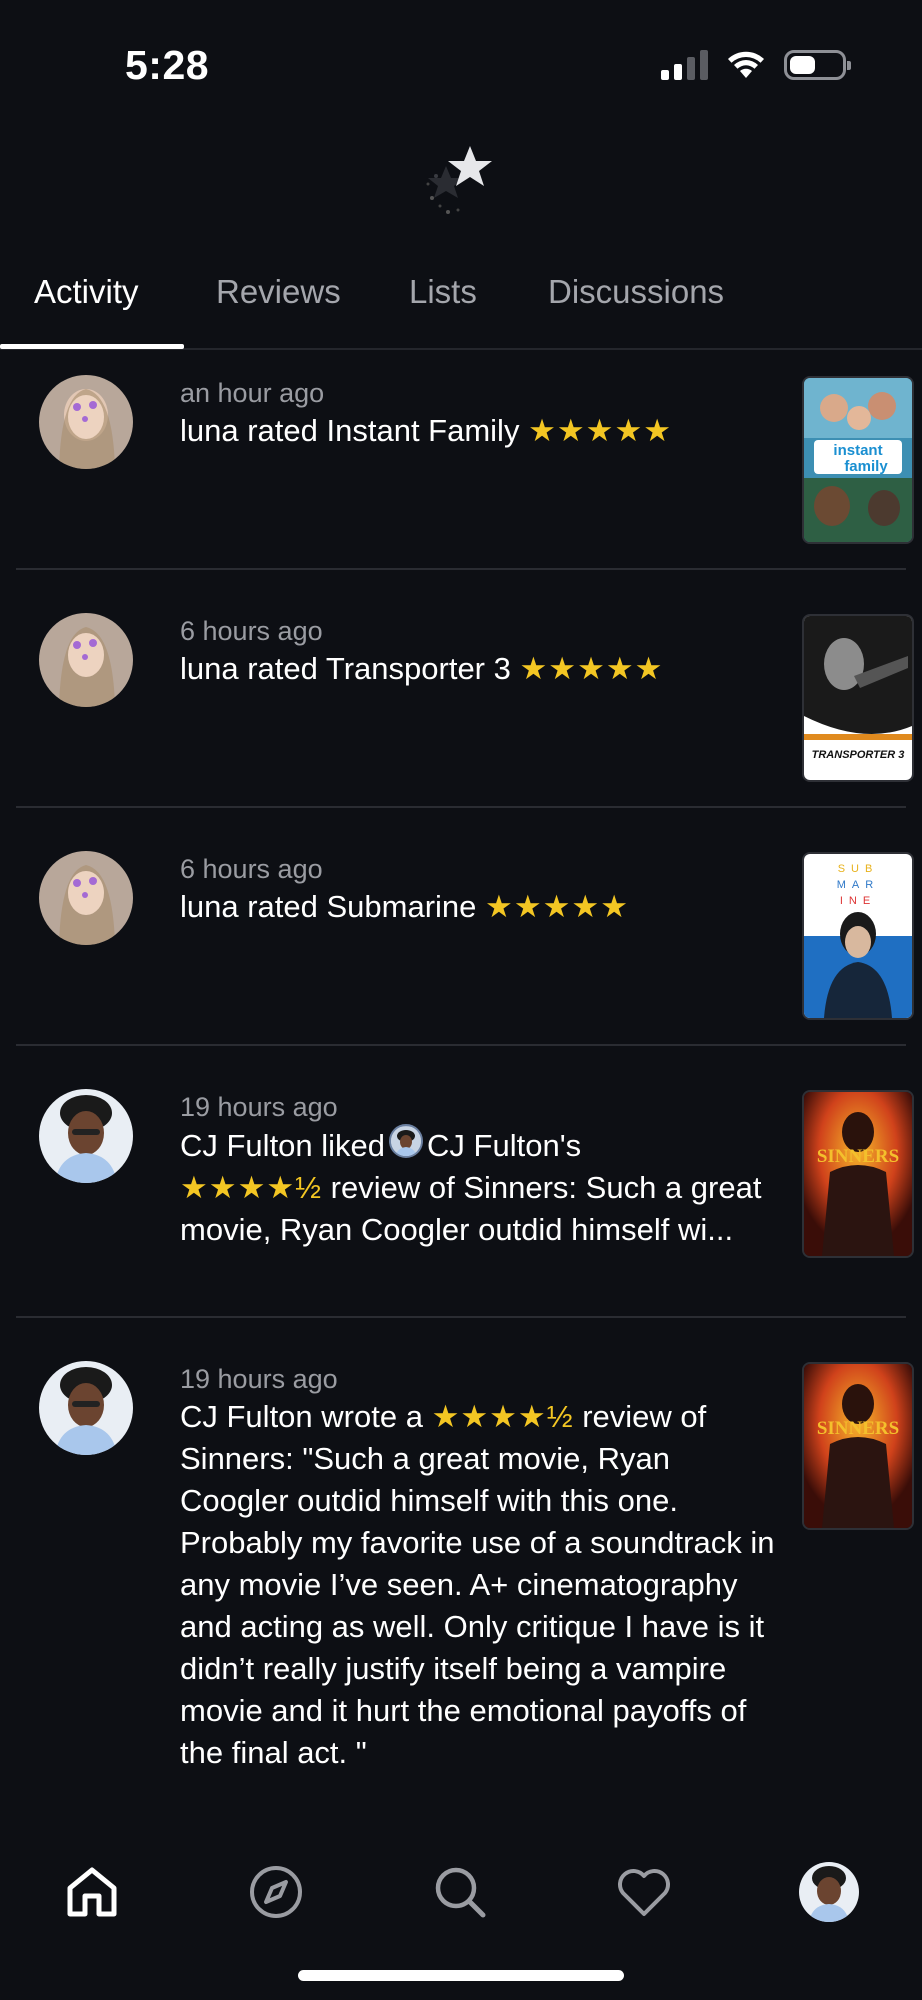  Describe the element at coordinates (684, 65) in the screenshot. I see `cellular-signal-icon` at that location.